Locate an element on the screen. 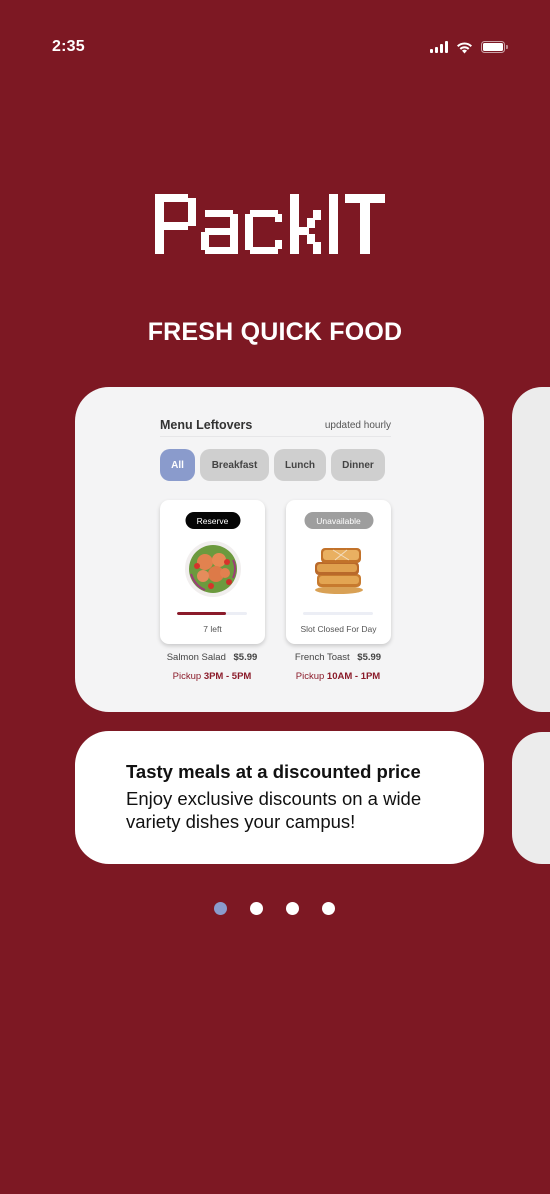 This screenshot has width=550, height=1194. food-card-salmon-salad: Reserve 7 left is located at coordinates (212, 572).